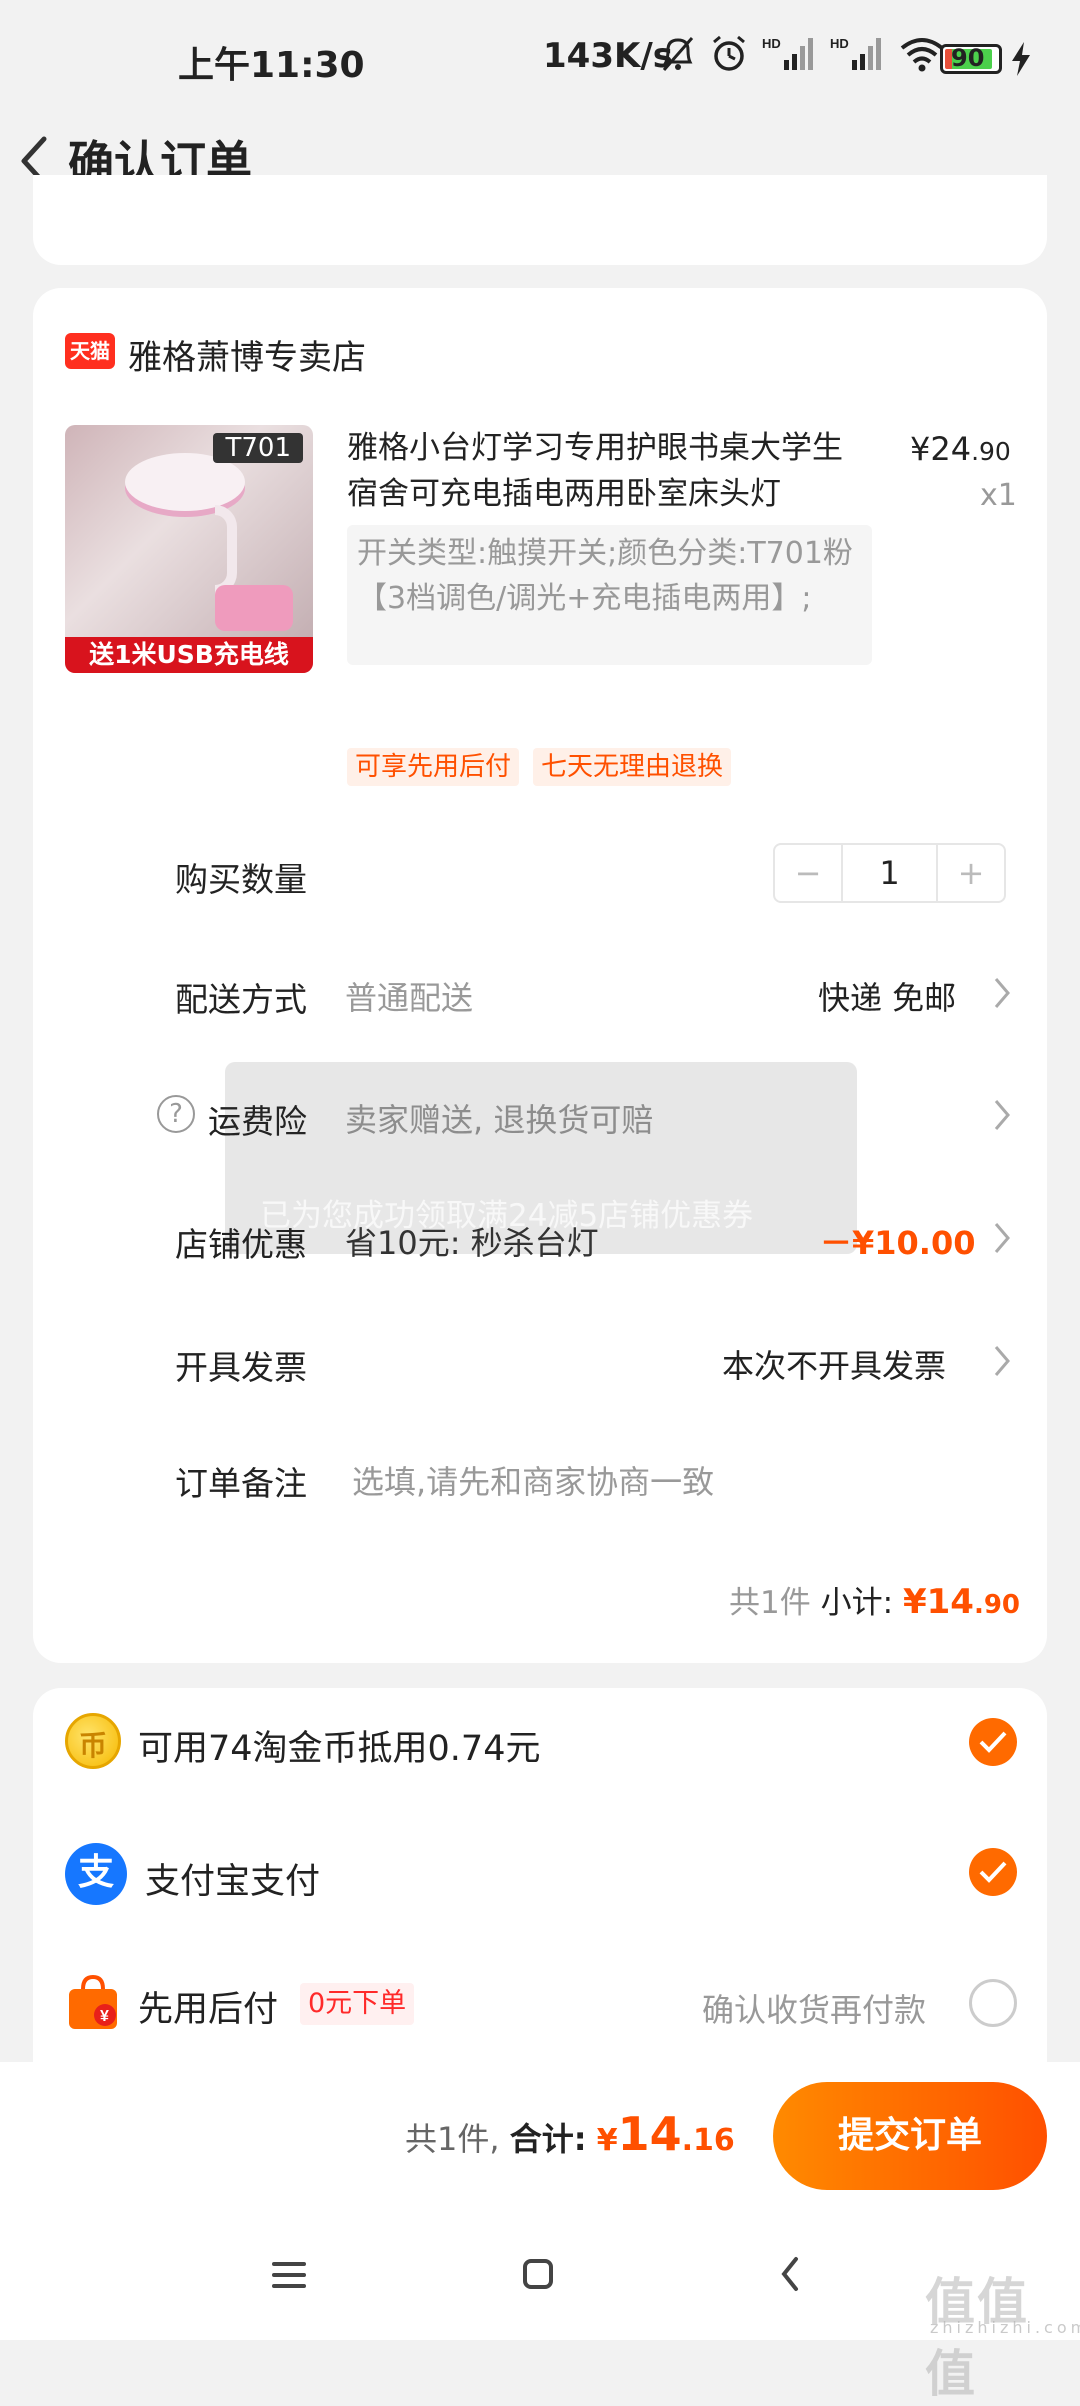 Image resolution: width=1080 pixels, height=2406 pixels. I want to click on invoice-value: 本次不开具发票, so click(834, 1366).